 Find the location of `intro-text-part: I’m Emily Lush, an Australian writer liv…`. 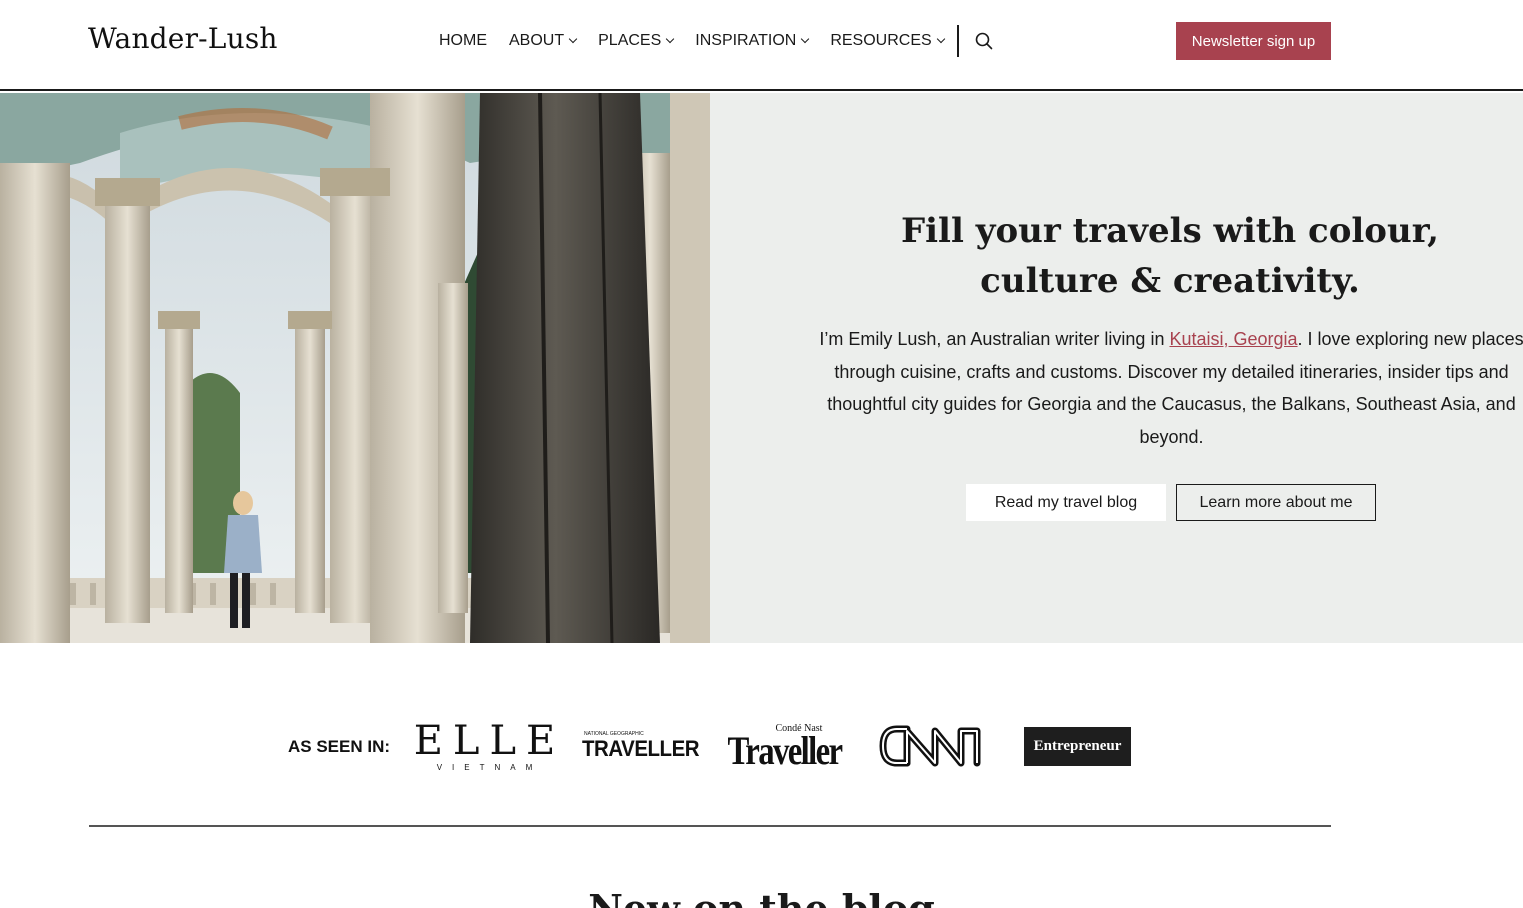

intro-text-part: I’m Emily Lush, an Australian writer liv… is located at coordinates (994, 339).